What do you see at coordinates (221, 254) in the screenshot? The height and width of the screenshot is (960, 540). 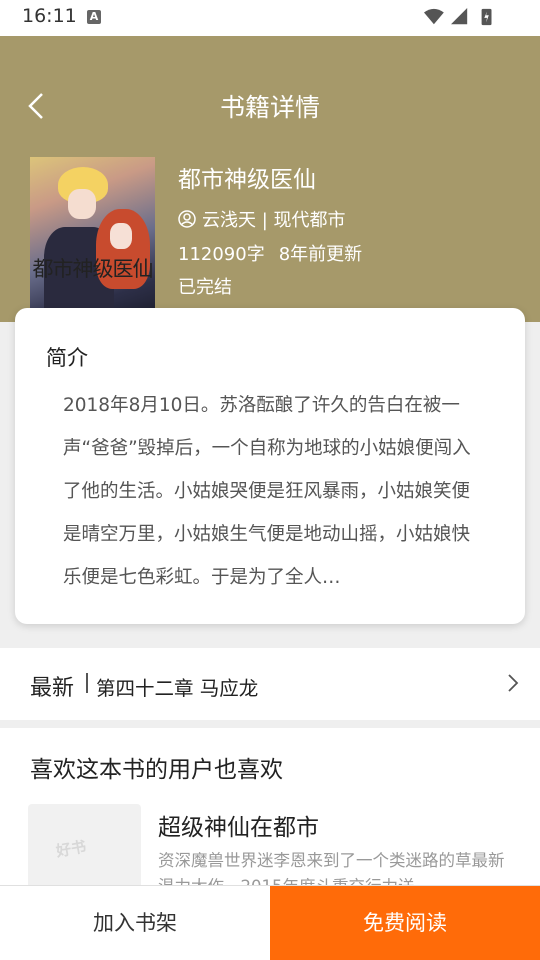 I see `word-count: 112090字` at bounding box center [221, 254].